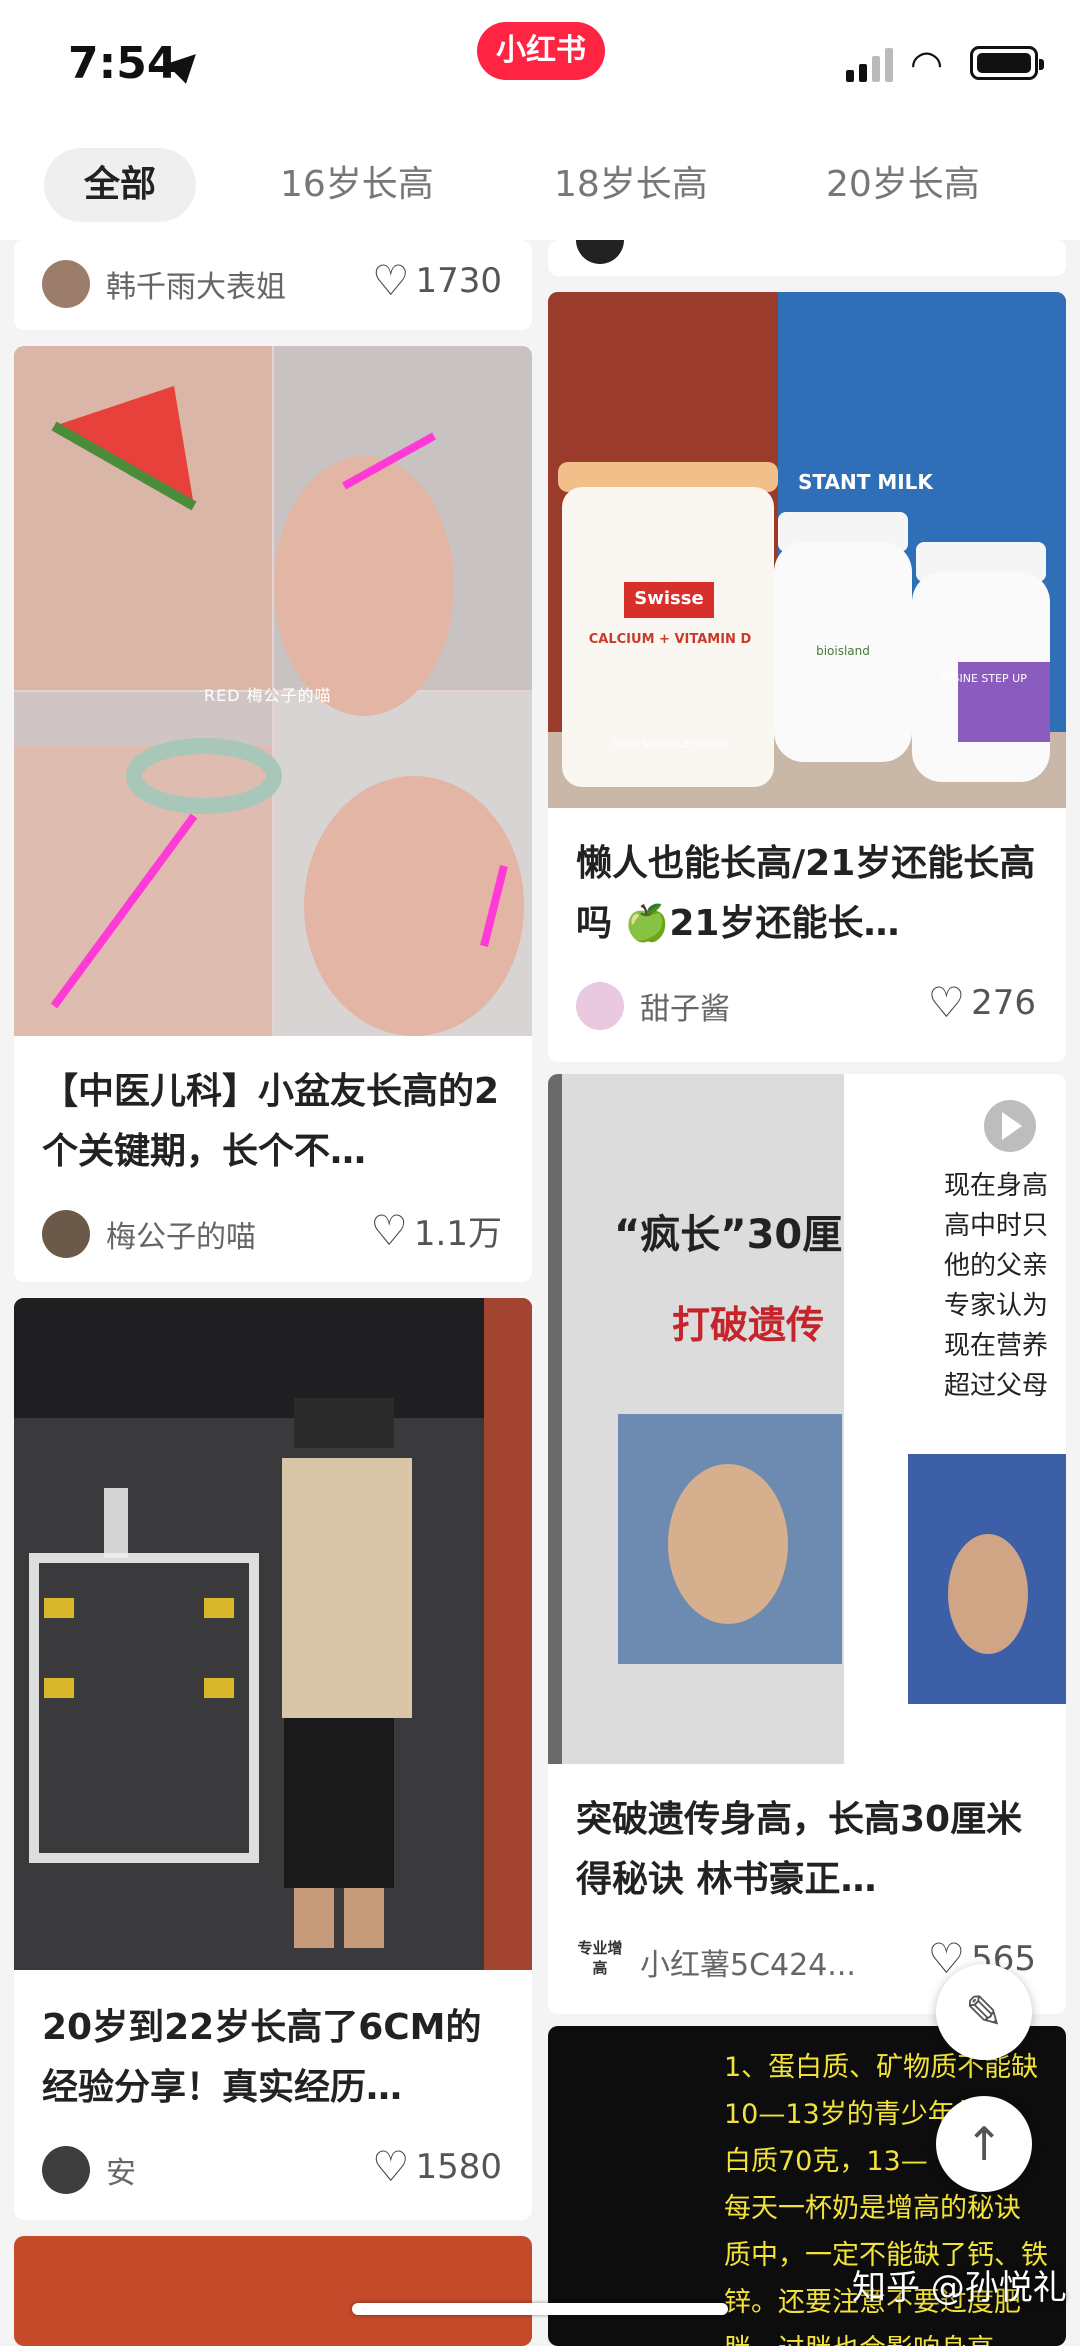 This screenshot has width=1080, height=2346. I want to click on image-text-line: 每天一杯奶是增高的秘诀, so click(872, 2208).